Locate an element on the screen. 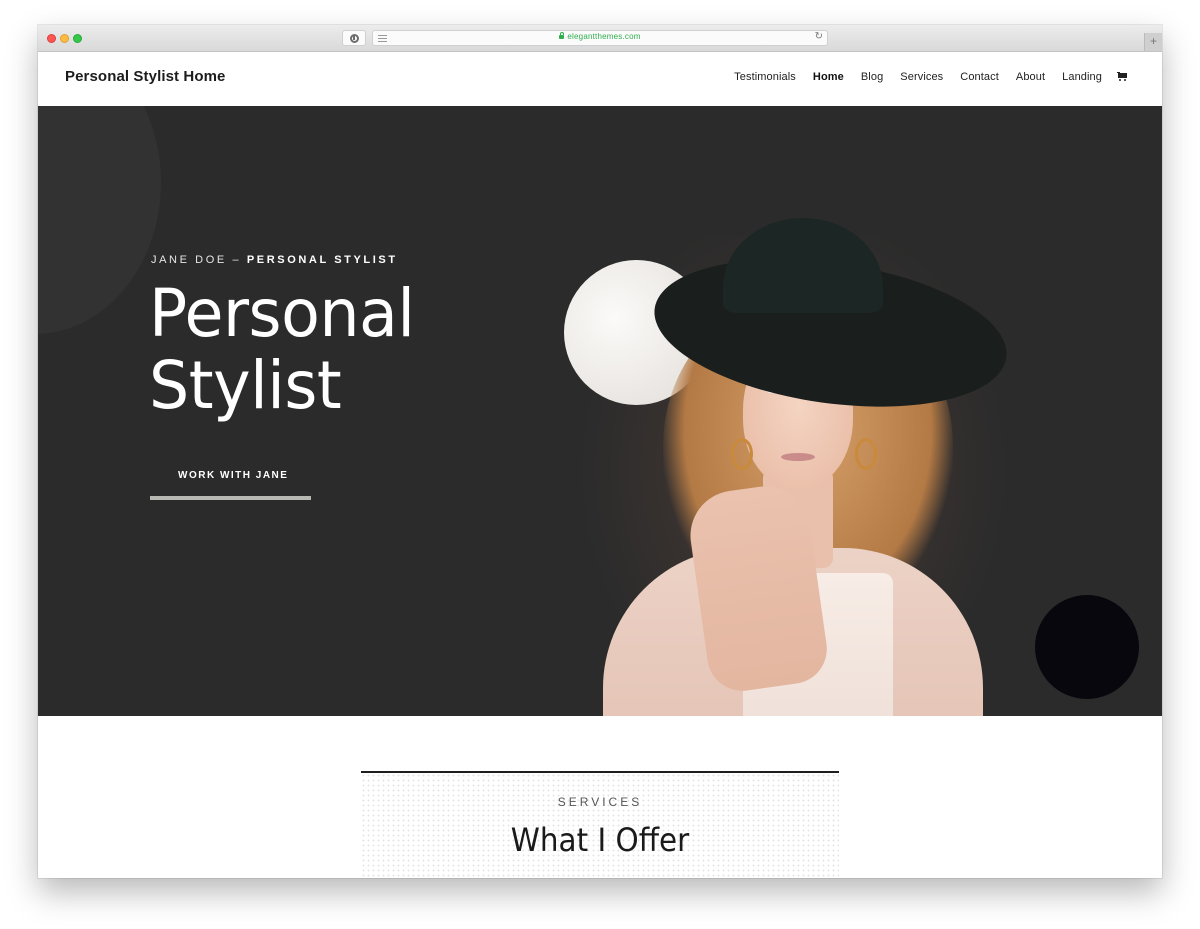  nav-item-about: About is located at coordinates (1030, 77).